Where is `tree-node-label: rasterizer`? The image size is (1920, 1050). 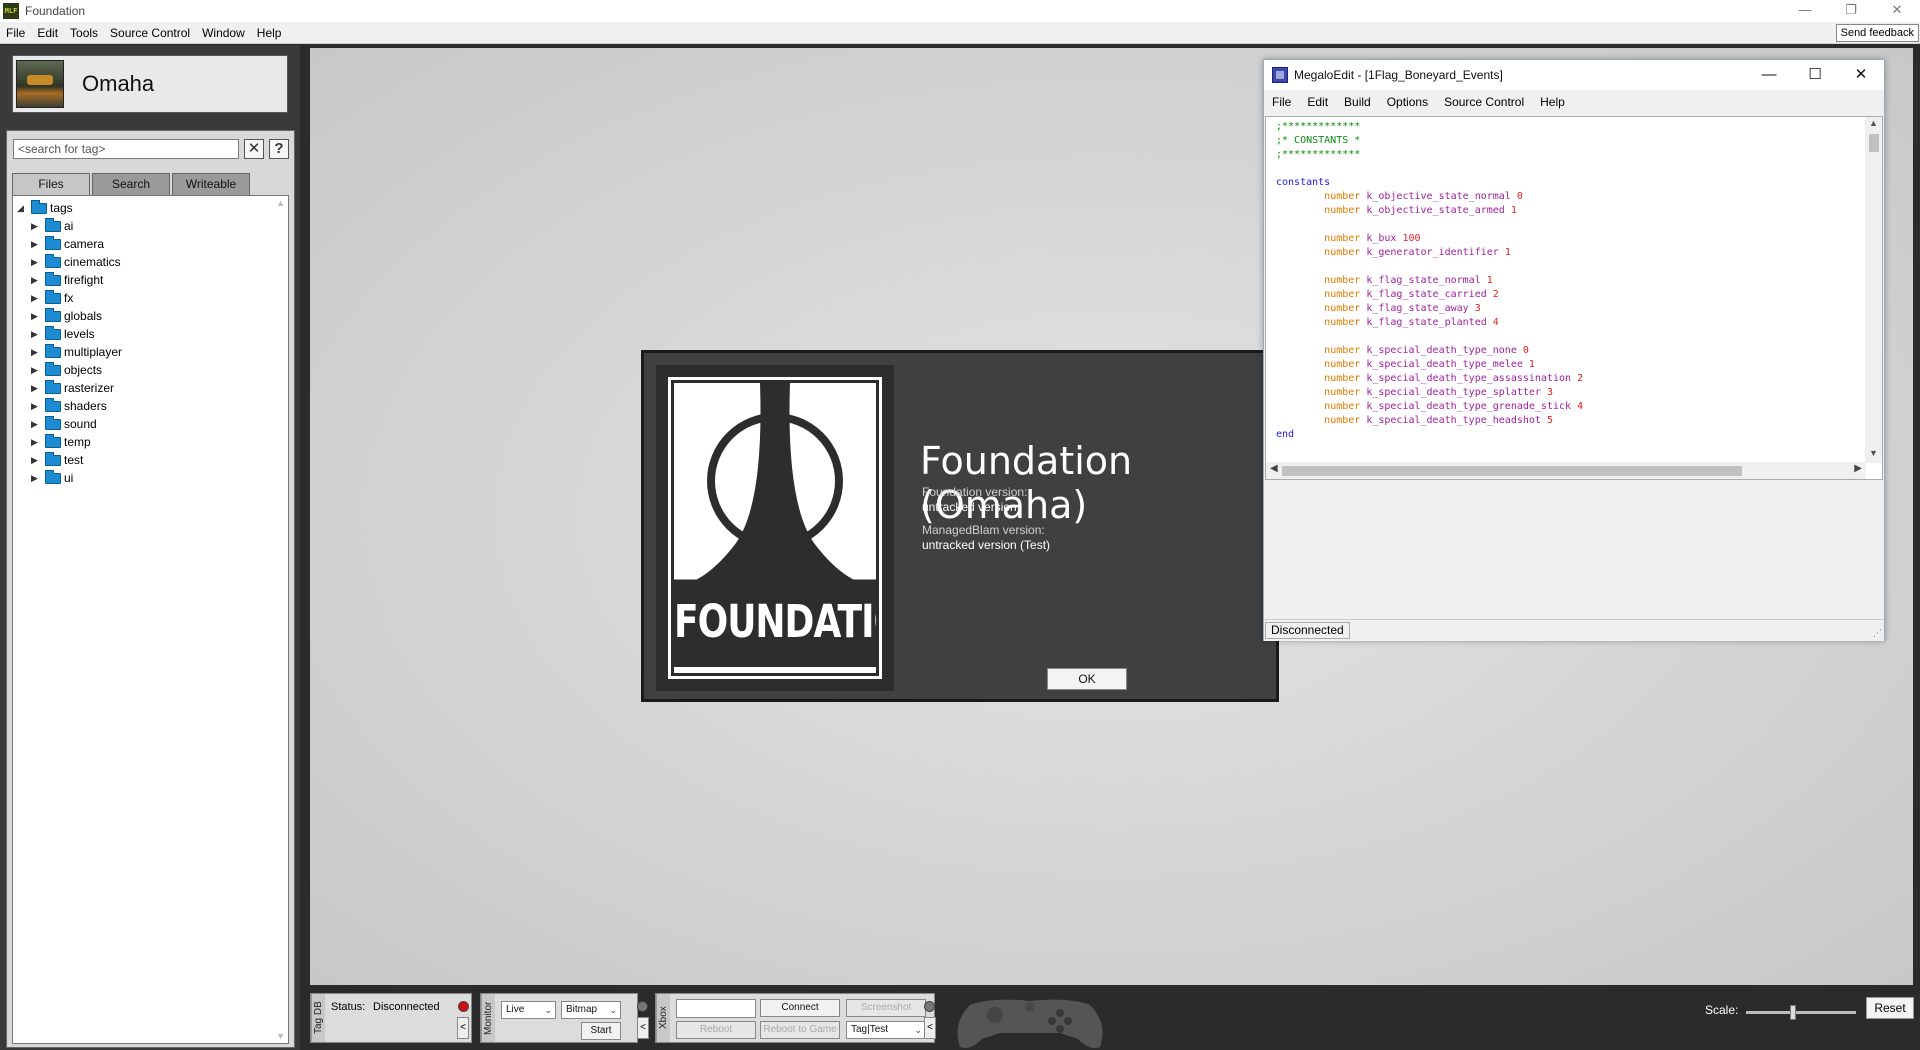 tree-node-label: rasterizer is located at coordinates (89, 388).